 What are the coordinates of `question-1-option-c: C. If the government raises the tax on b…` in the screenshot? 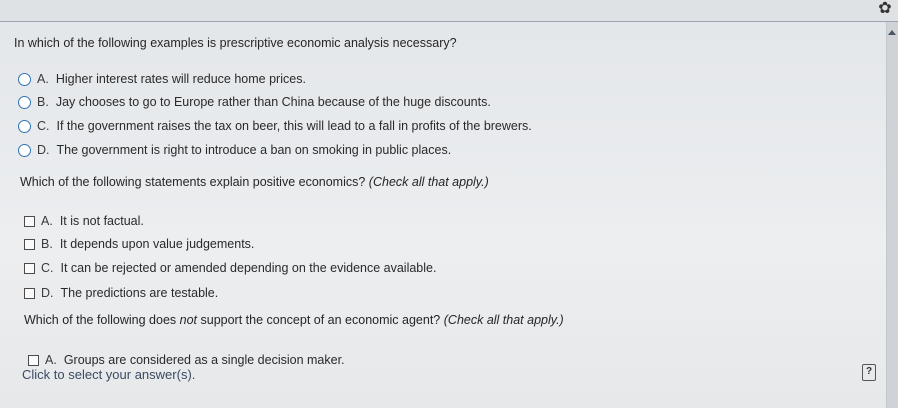 It's located at (275, 126).